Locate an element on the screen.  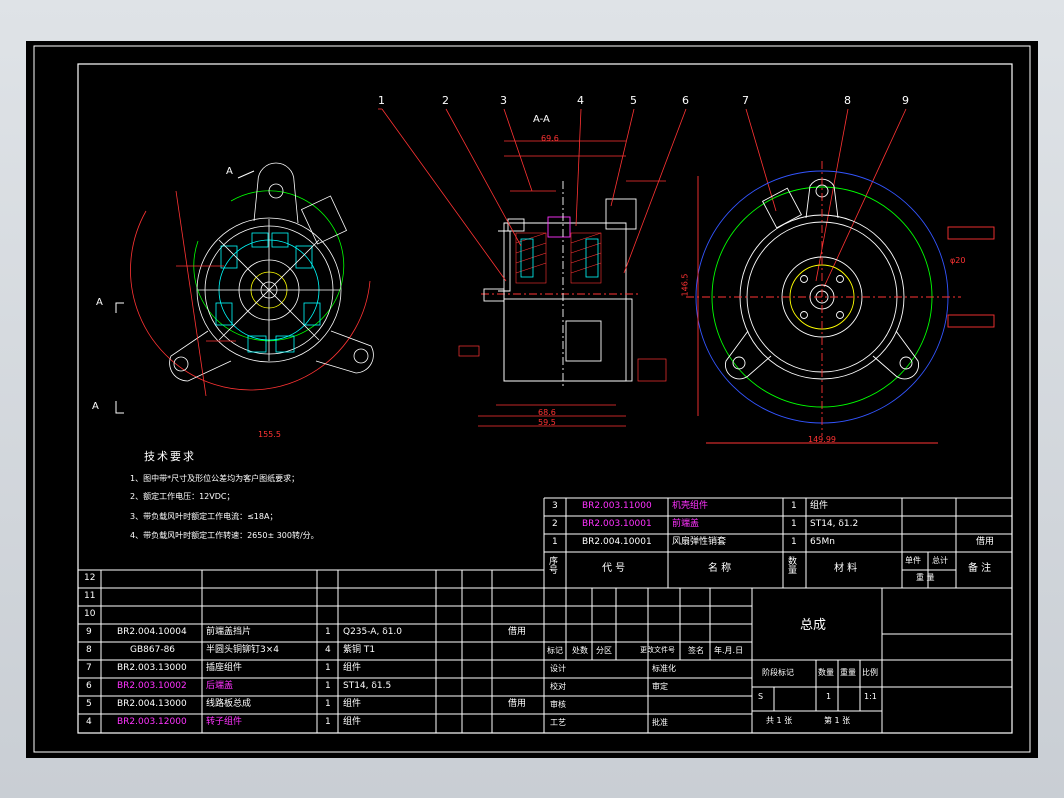
bom-u-name-3: 机壳组件 is located at coordinates (690, 506).